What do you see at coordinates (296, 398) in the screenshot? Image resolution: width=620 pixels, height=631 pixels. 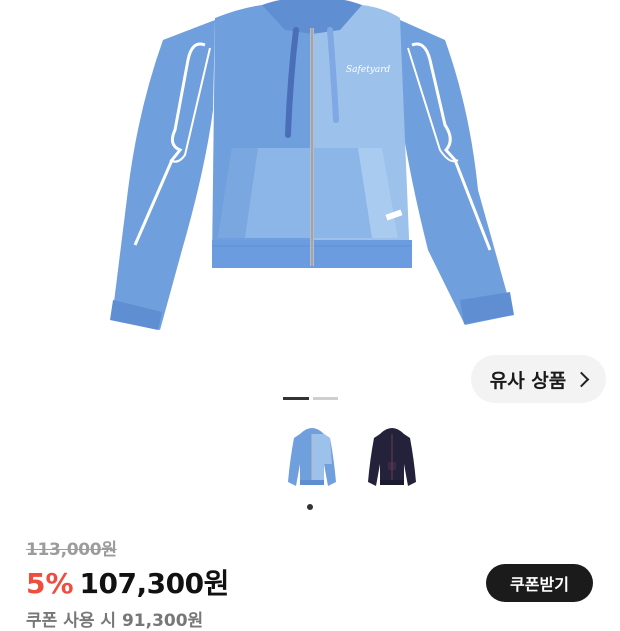 I see `pager-indicator-active` at bounding box center [296, 398].